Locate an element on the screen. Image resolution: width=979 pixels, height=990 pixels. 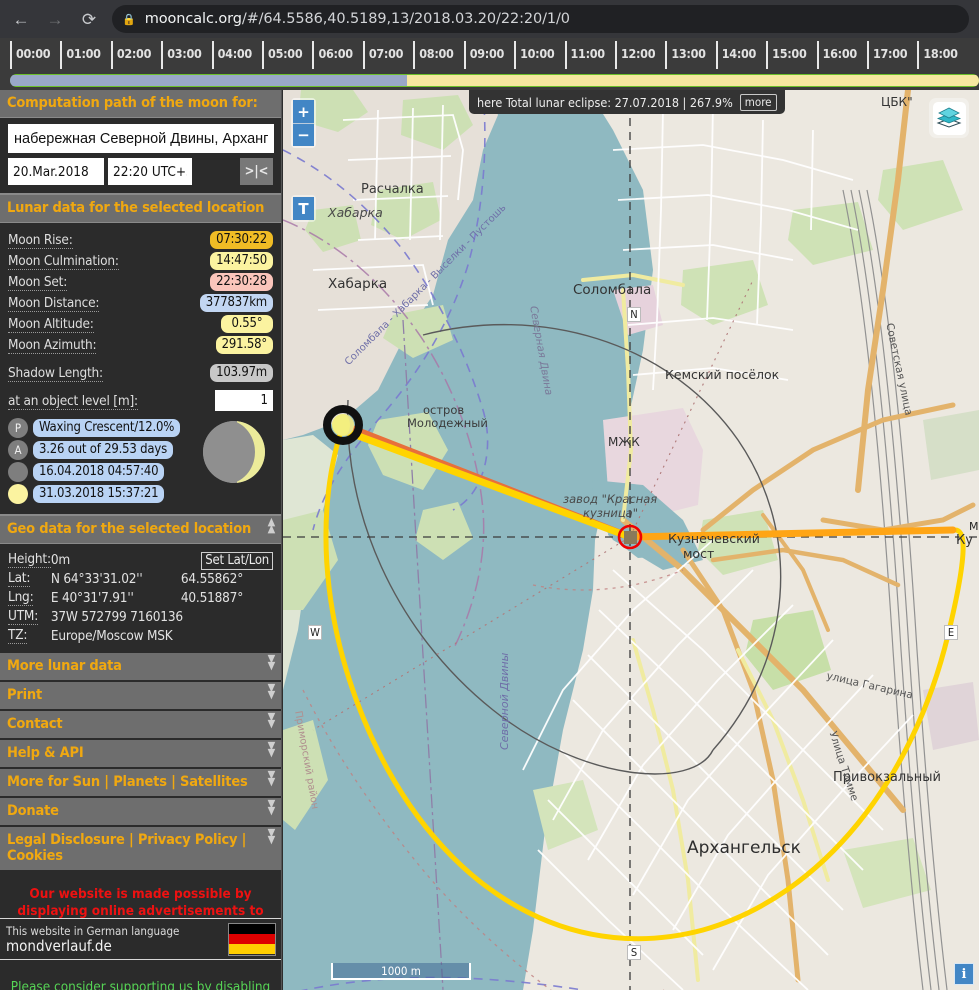
lunar-data-row: Moon Culmination: 14:47:50 is located at coordinates (140, 260).